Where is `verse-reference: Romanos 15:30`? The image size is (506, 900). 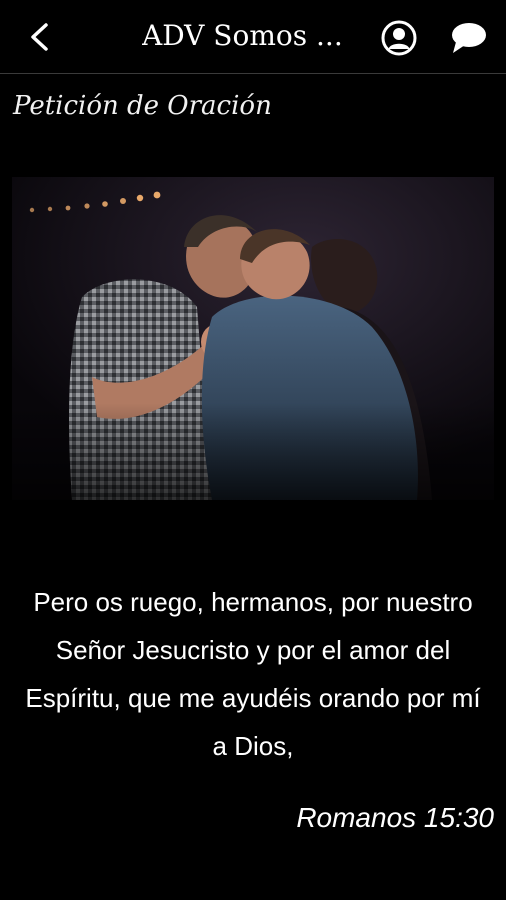 verse-reference: Romanos 15:30 is located at coordinates (395, 817).